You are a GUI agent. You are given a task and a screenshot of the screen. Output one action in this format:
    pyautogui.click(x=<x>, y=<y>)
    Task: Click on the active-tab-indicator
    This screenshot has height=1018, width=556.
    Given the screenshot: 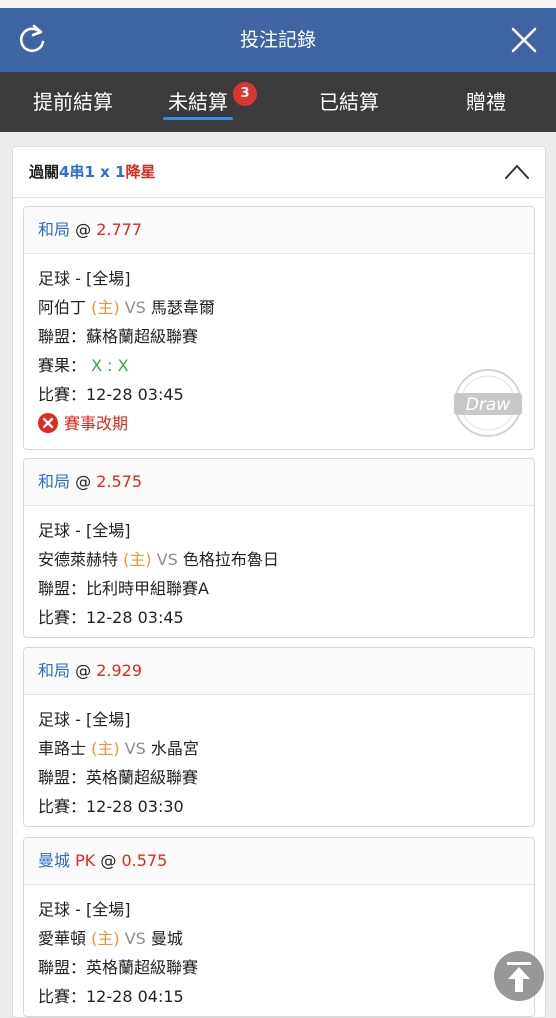 What is the action you would take?
    pyautogui.click(x=198, y=118)
    